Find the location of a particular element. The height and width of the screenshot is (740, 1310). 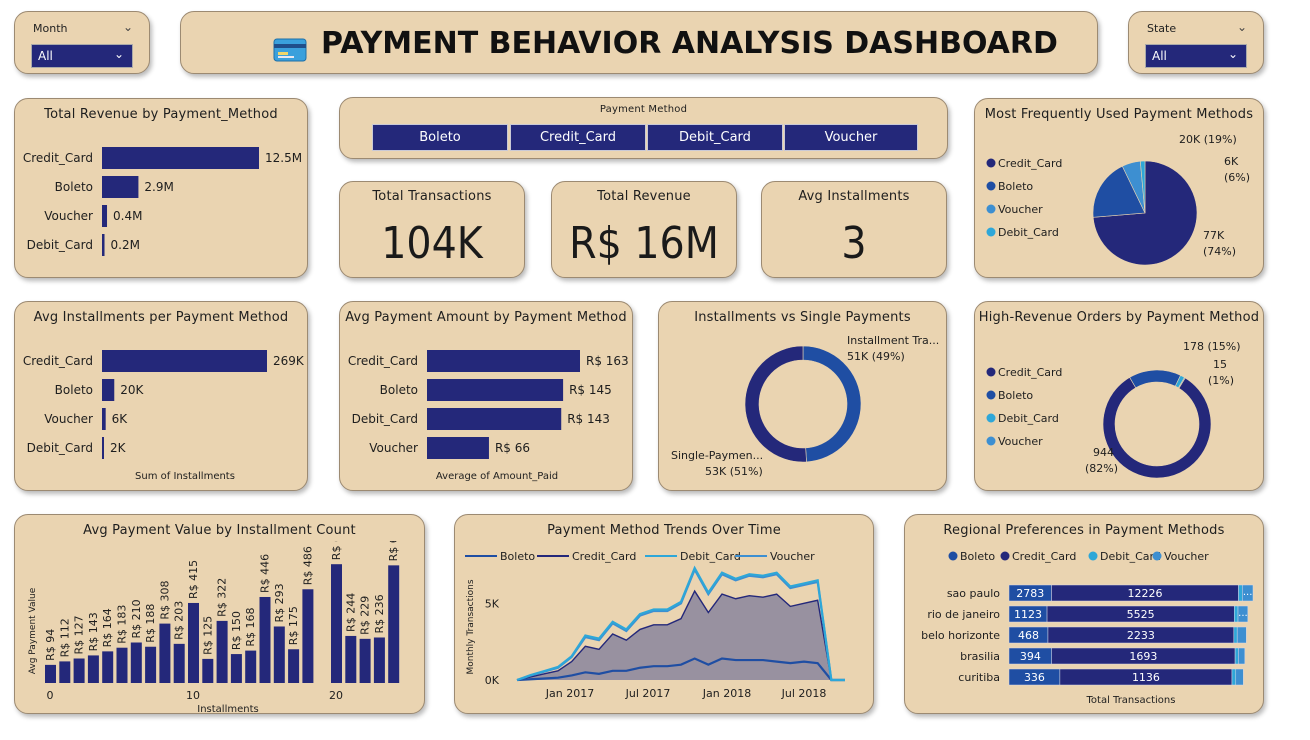

kpi-label: Avg Installments is located at coordinates (854, 196).